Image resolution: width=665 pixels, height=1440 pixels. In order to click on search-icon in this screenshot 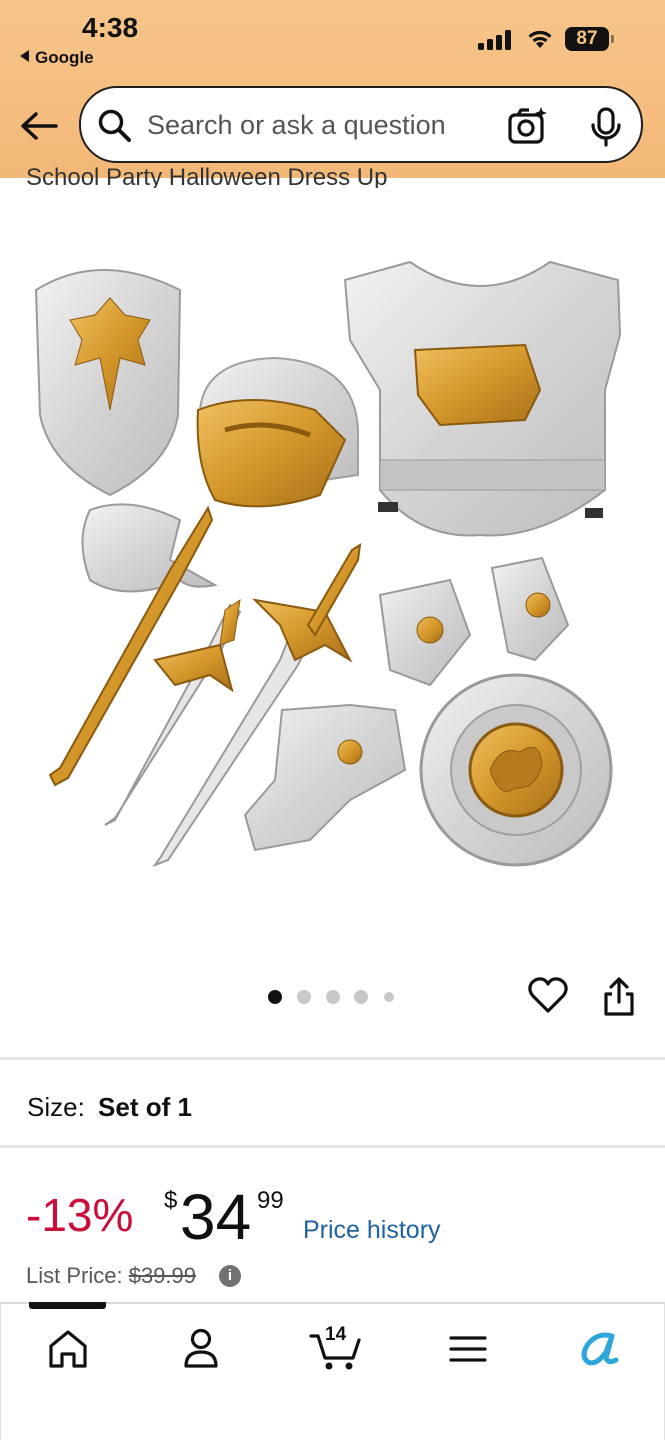, I will do `click(114, 125)`.